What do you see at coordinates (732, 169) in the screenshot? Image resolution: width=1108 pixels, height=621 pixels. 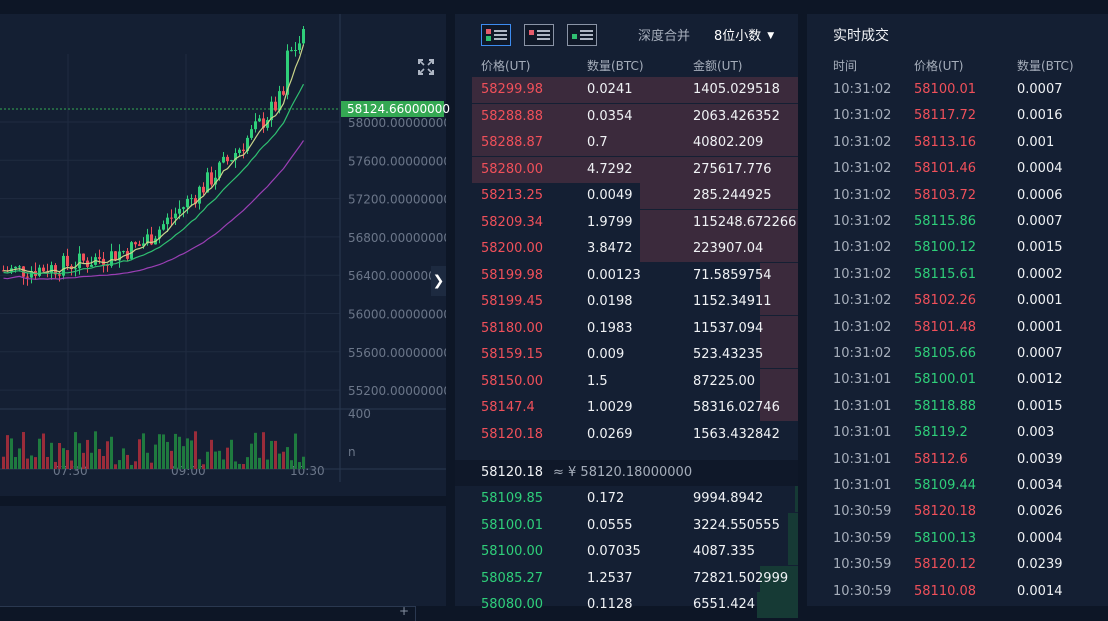 I see `ask-total: 275617.776` at bounding box center [732, 169].